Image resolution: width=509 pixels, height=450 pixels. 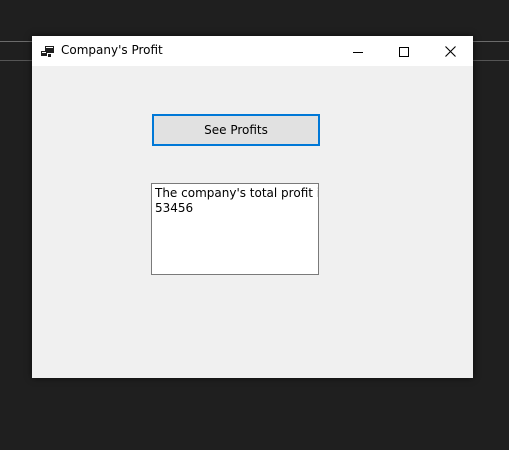 What do you see at coordinates (235, 229) in the screenshot?
I see `profit-output-textbox: The company's total profit is: 53456` at bounding box center [235, 229].